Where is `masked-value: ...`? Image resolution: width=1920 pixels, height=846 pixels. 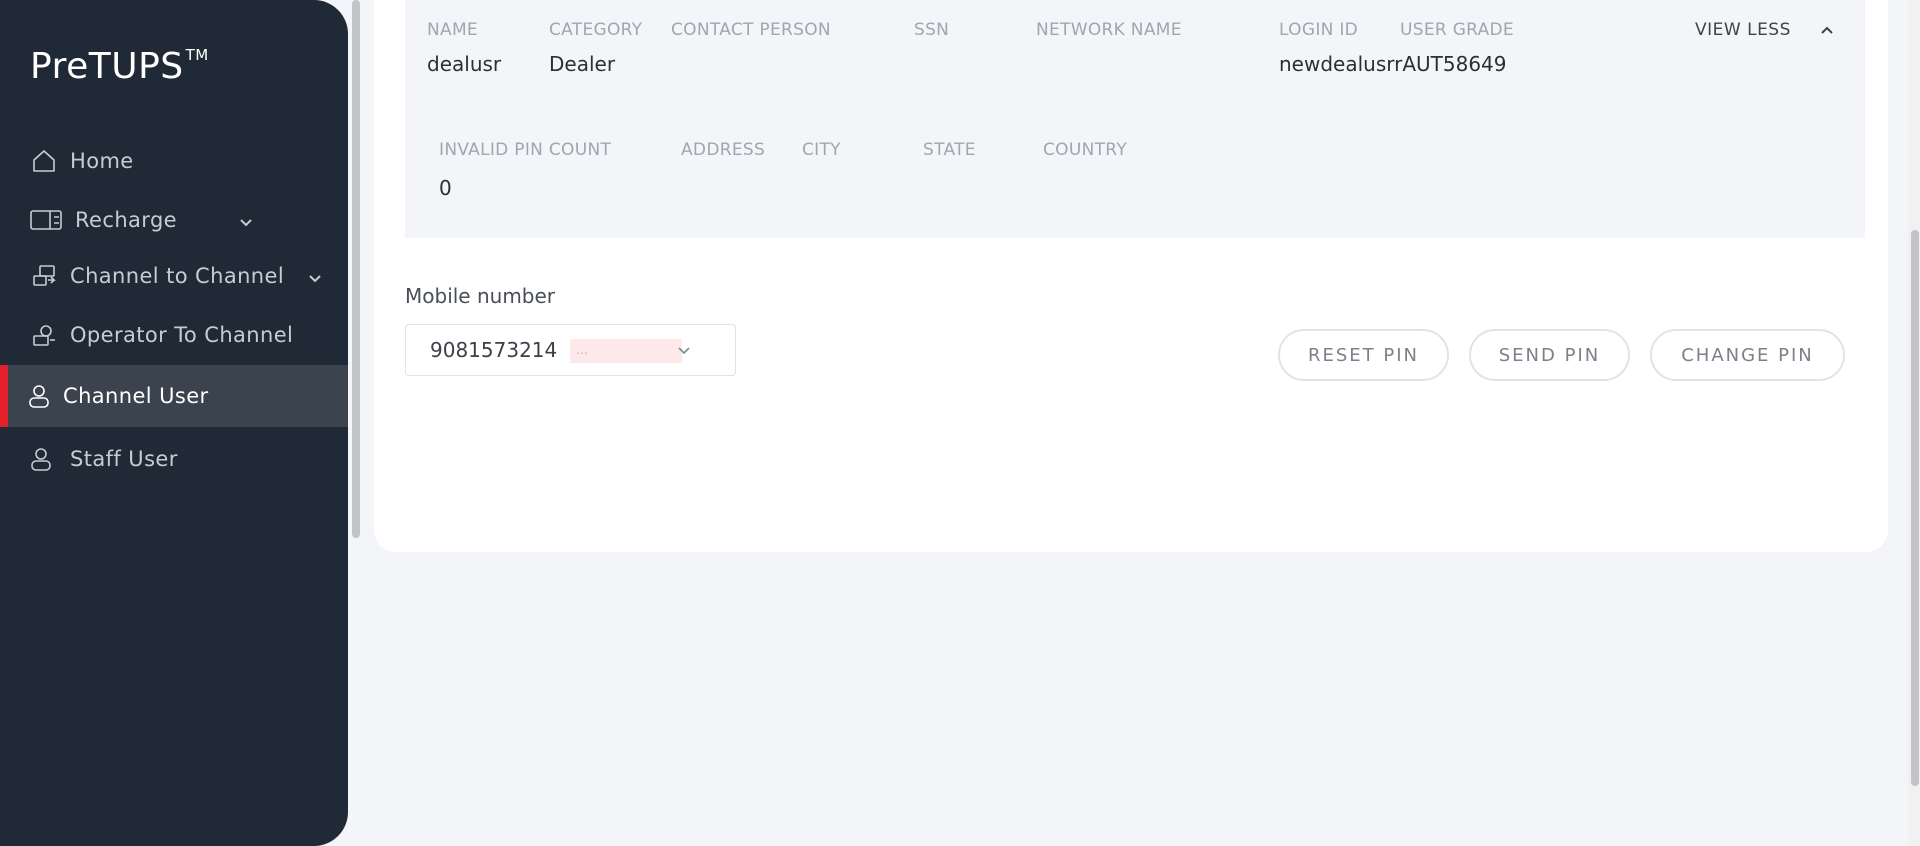
masked-value: ... is located at coordinates (626, 351).